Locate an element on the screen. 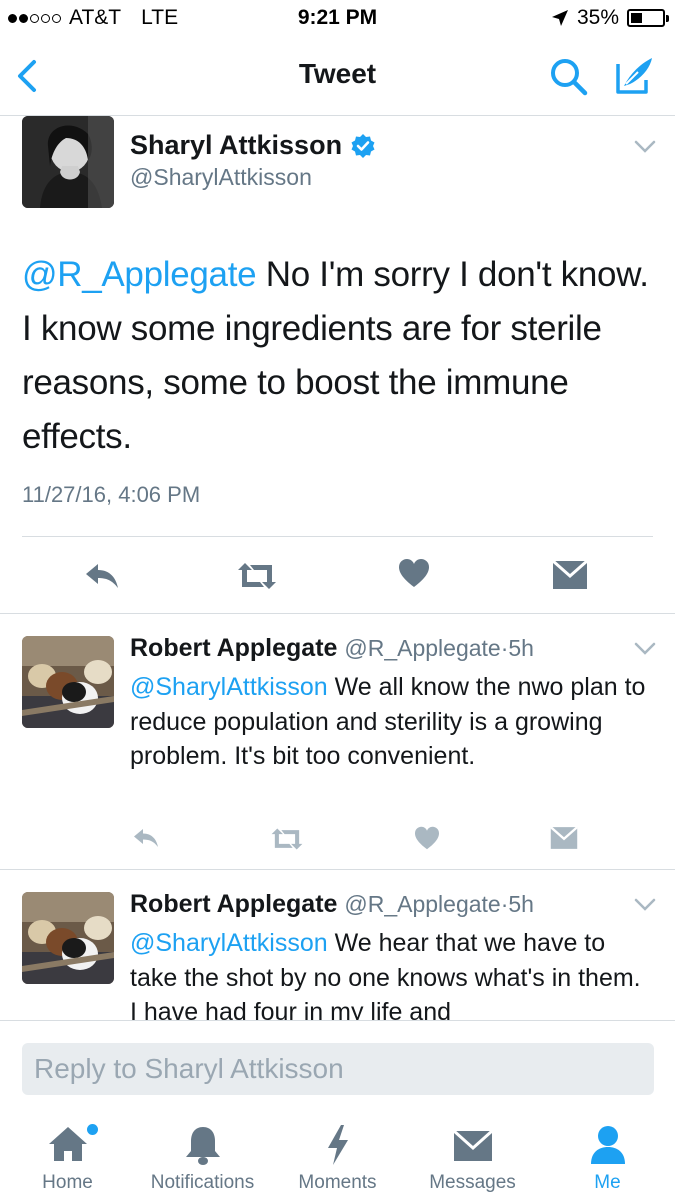 The width and height of the screenshot is (675, 1200). tab-messages: Messages is located at coordinates (472, 1155).